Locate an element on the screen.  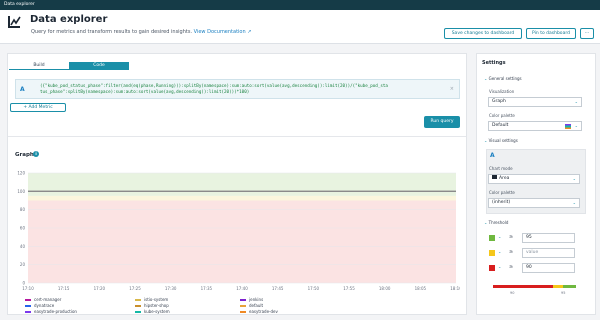
y-tick-label: 100 is located at coordinates (21, 191).